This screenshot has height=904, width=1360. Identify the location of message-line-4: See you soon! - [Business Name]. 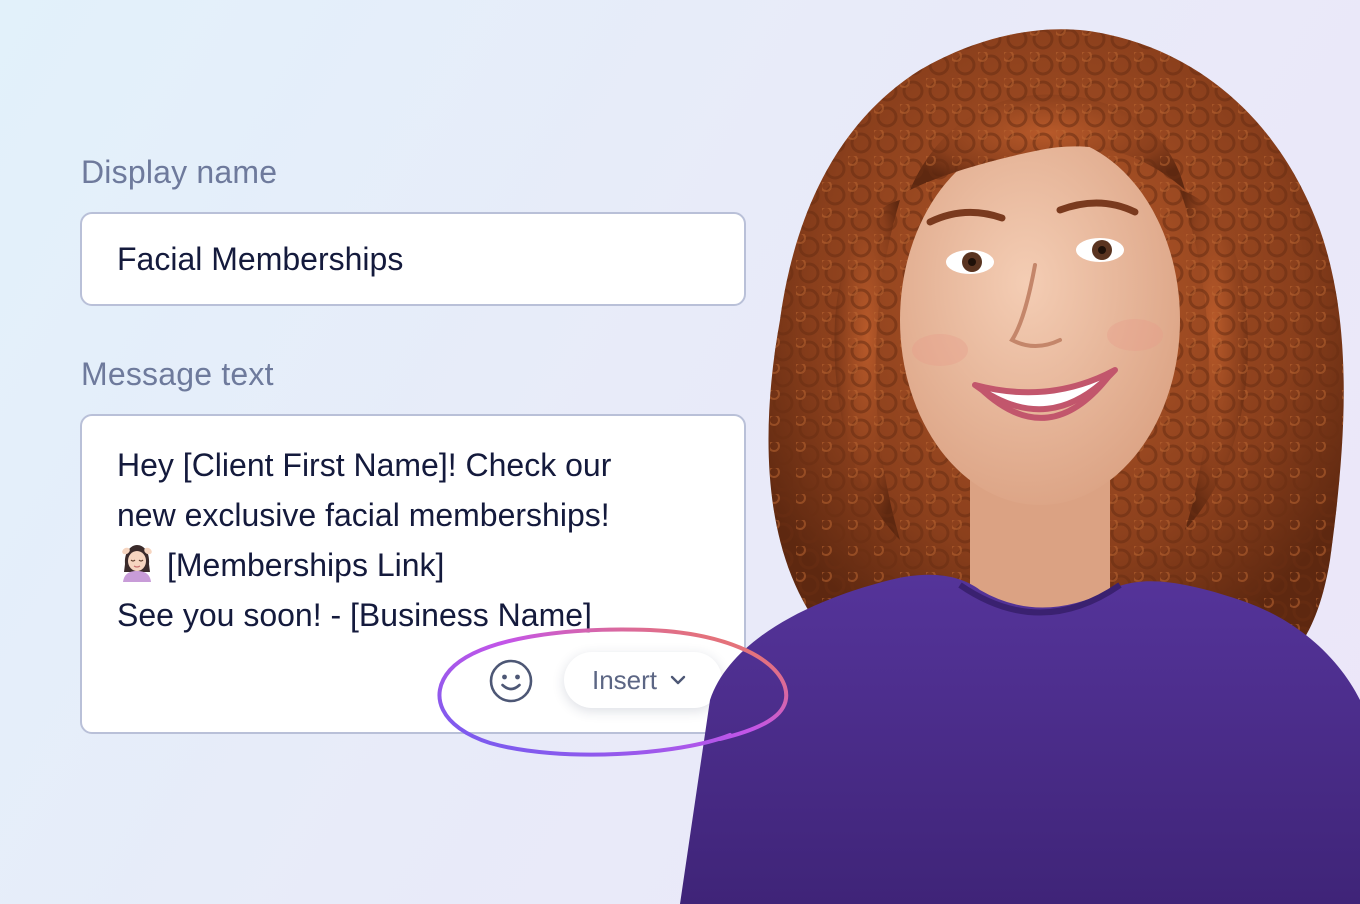
(354, 615).